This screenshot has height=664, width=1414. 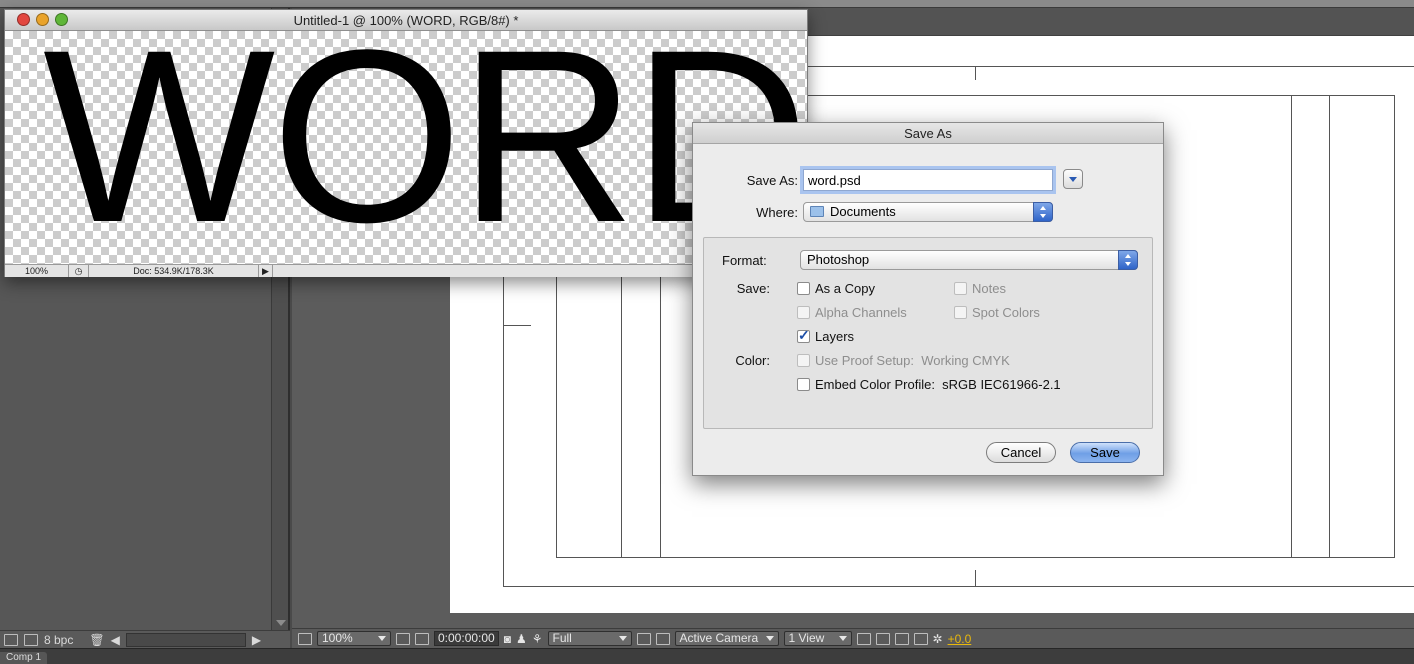 What do you see at coordinates (958, 586) in the screenshot?
I see `safe-guide-bottom` at bounding box center [958, 586].